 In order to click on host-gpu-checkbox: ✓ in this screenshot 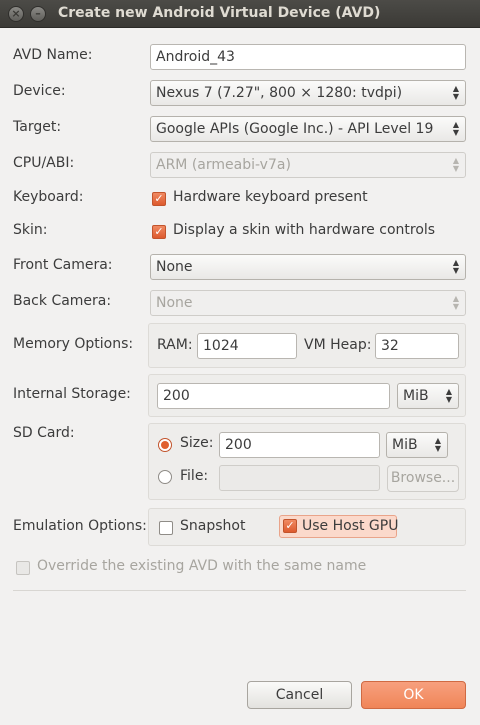, I will do `click(290, 526)`.